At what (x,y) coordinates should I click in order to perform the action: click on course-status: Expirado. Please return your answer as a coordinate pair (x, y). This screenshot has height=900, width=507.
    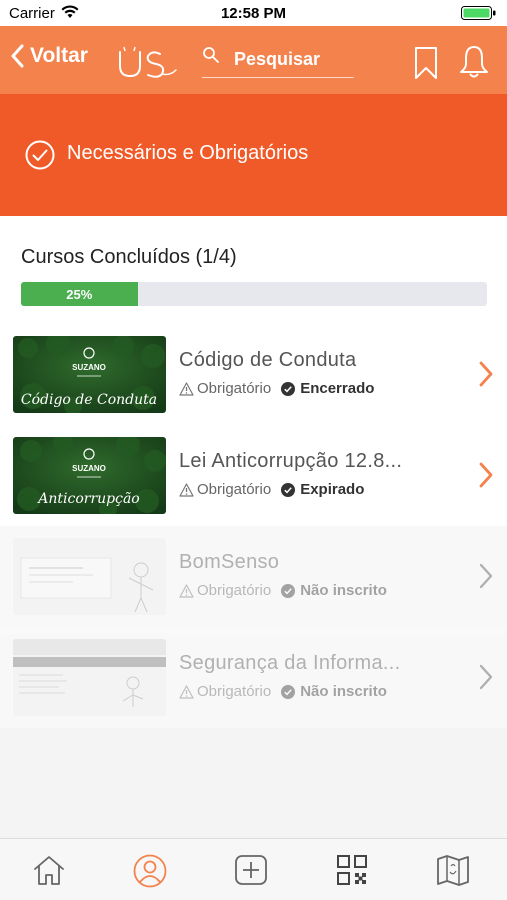
    Looking at the image, I should click on (322, 489).